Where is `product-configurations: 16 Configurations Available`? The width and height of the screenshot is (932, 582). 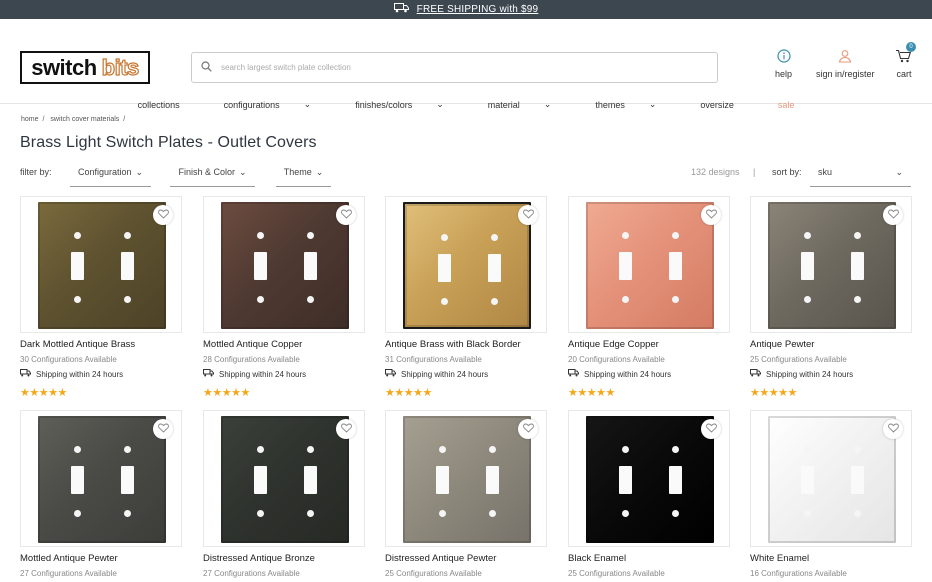
product-configurations: 16 Configurations Available is located at coordinates (798, 573).